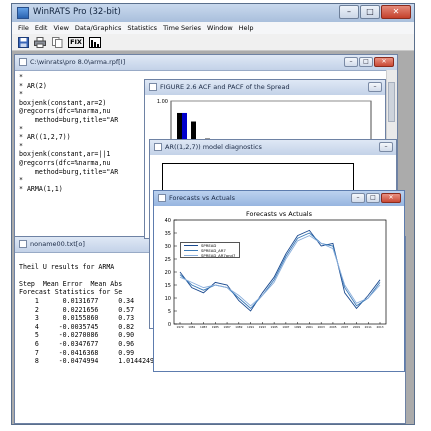 This screenshot has width=431, height=431. What do you see at coordinates (23, 28) in the screenshot?
I see `menu-file: File` at bounding box center [23, 28].